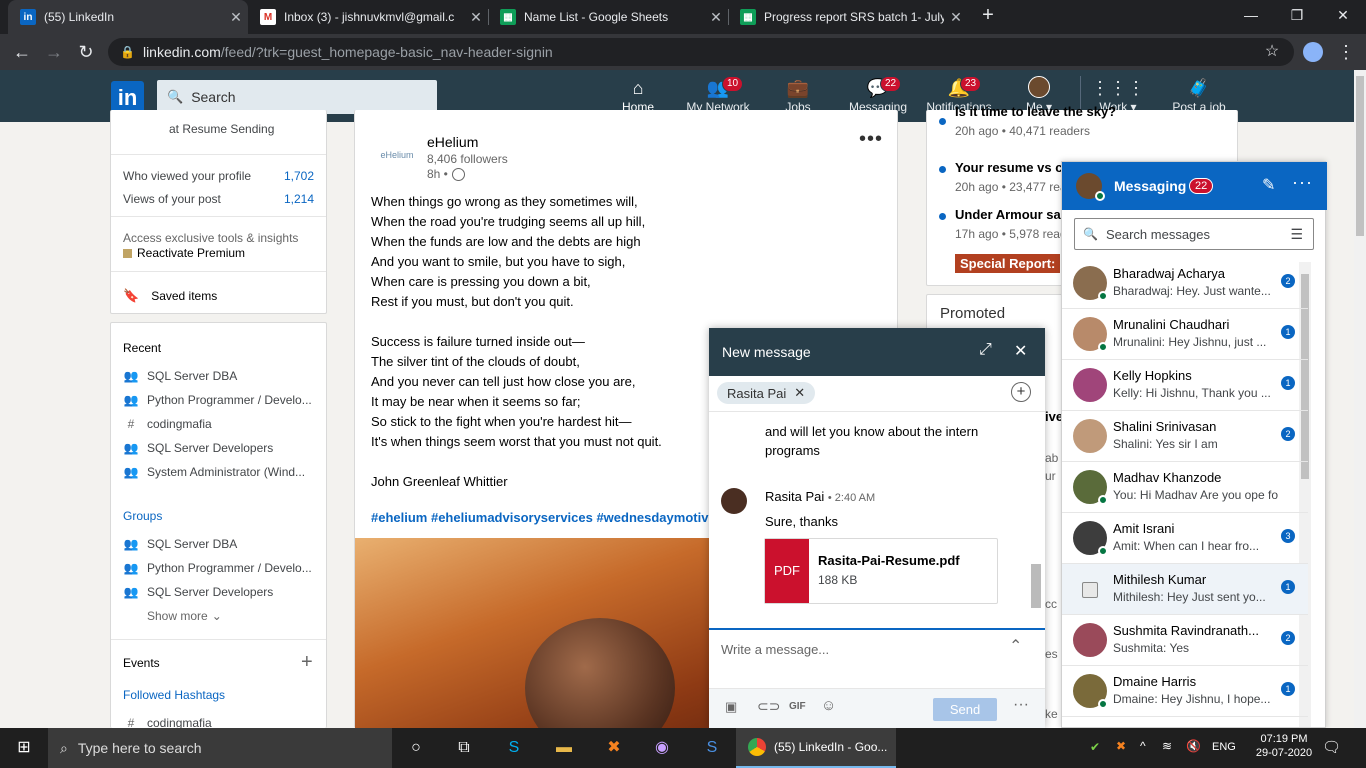  I want to click on wifi-icon: ≋, so click(1167, 746).